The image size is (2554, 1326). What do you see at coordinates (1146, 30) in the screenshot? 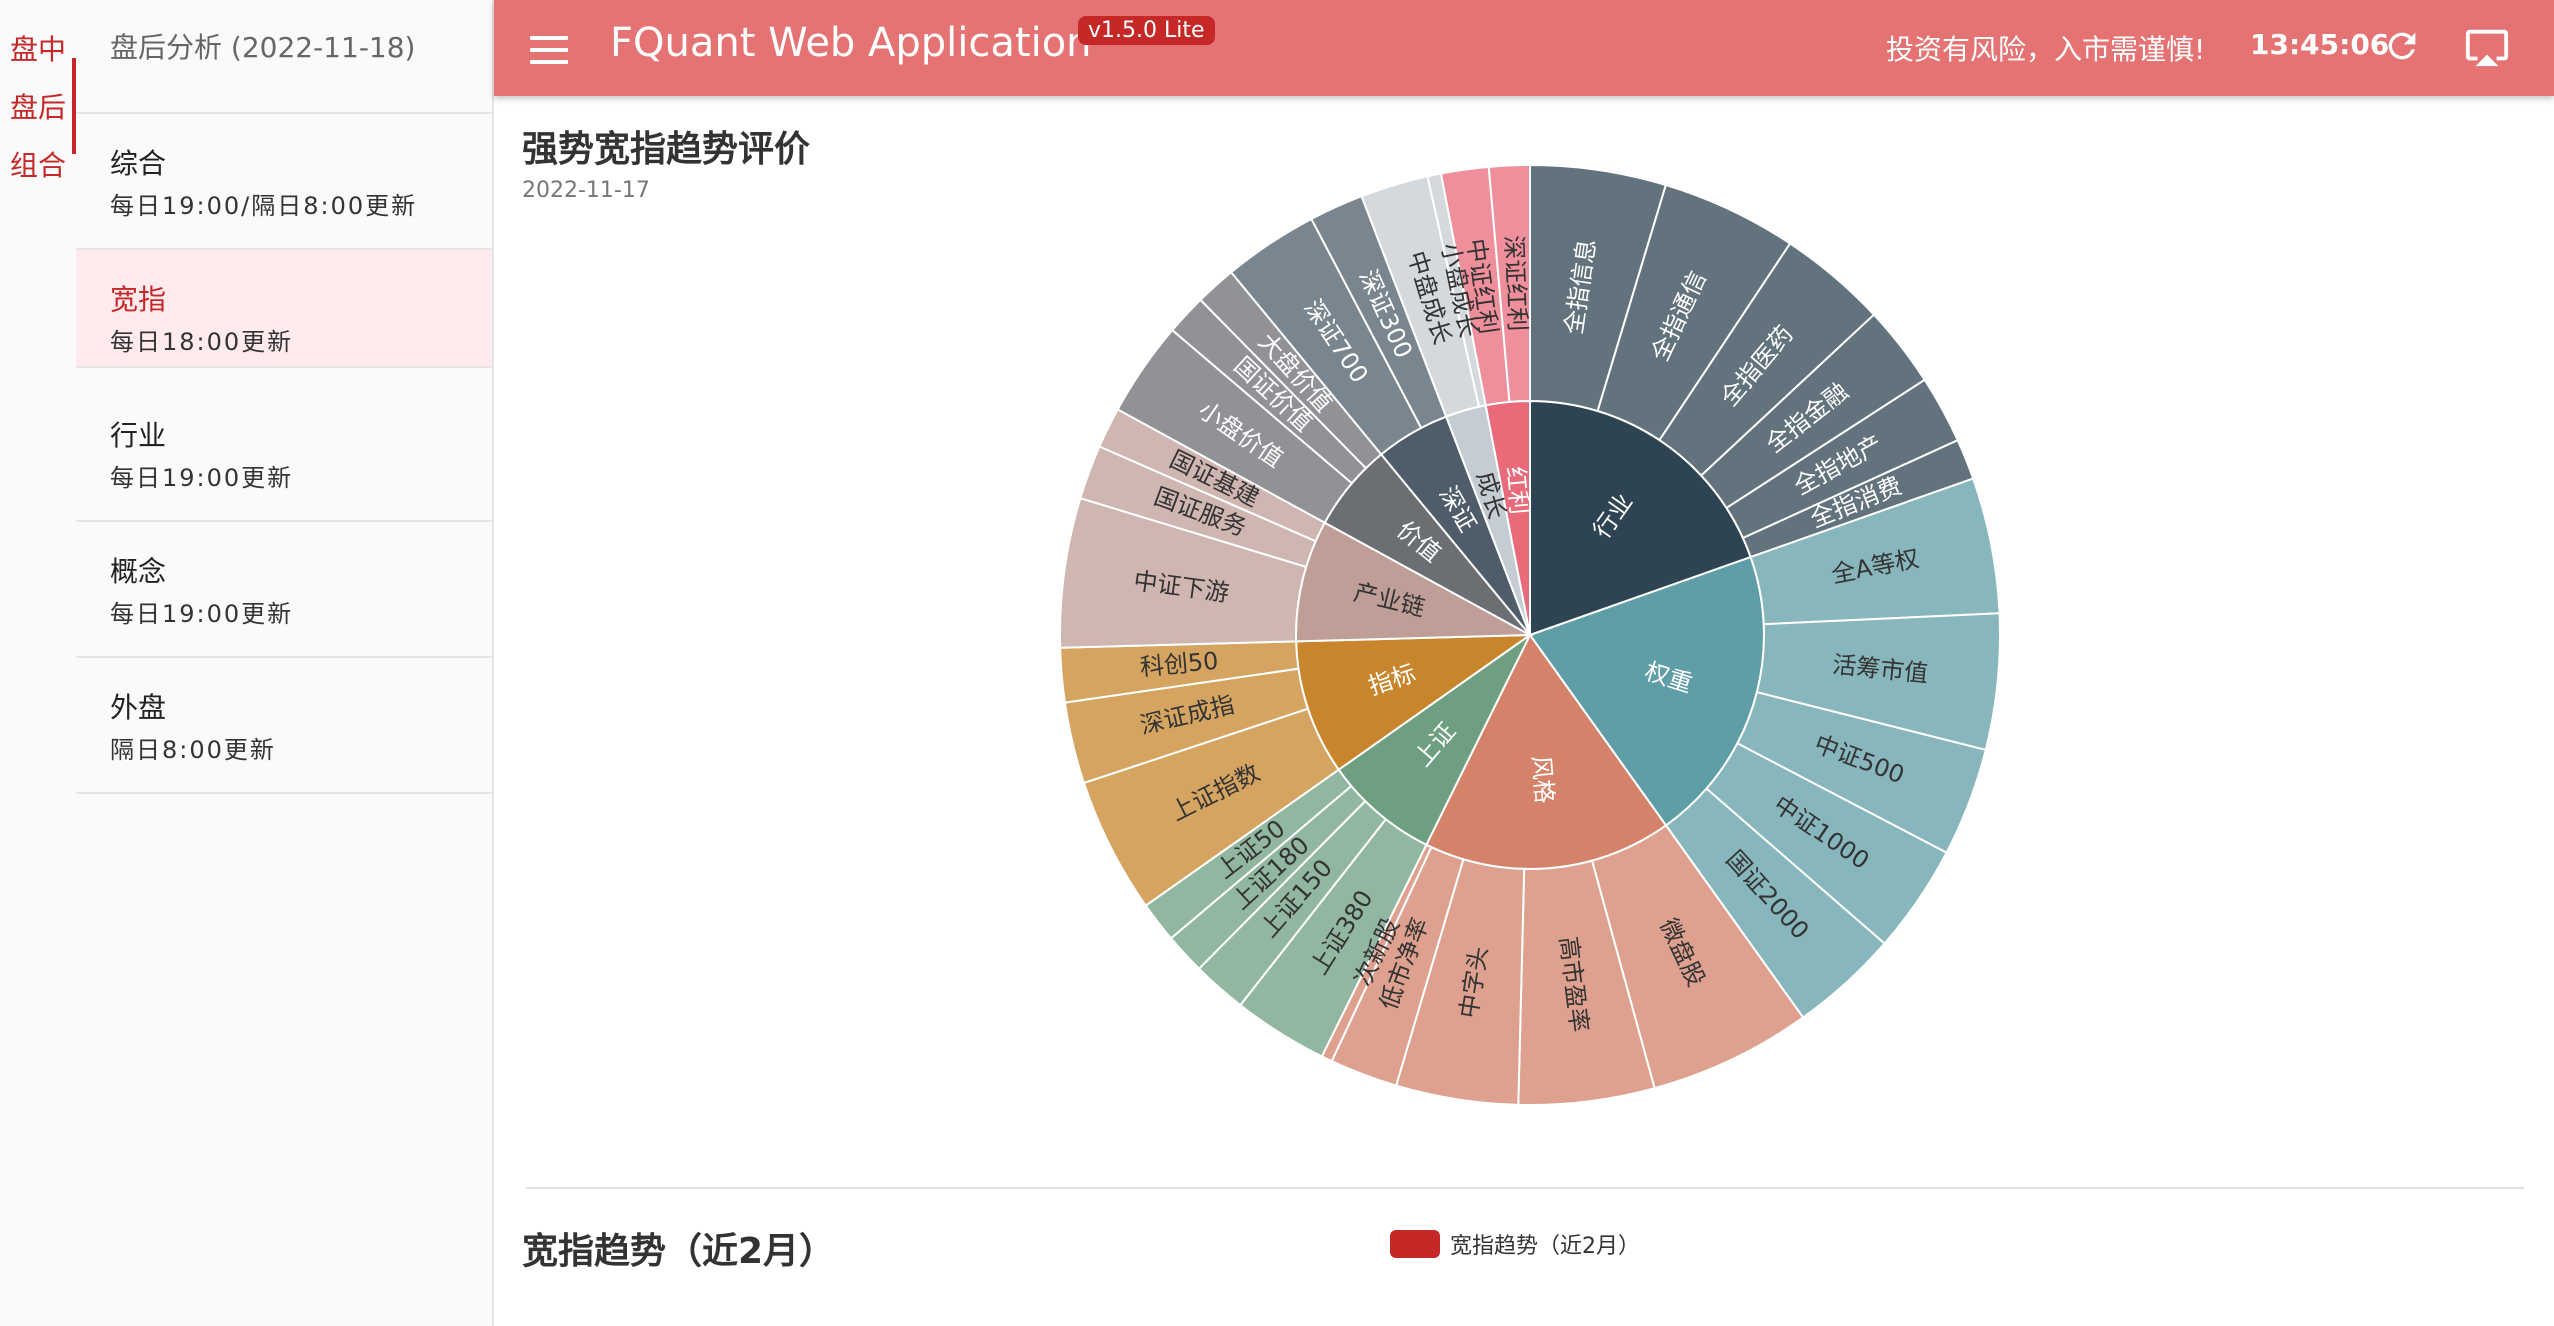
I see `version-badge: v1.5.0 Lite` at bounding box center [1146, 30].